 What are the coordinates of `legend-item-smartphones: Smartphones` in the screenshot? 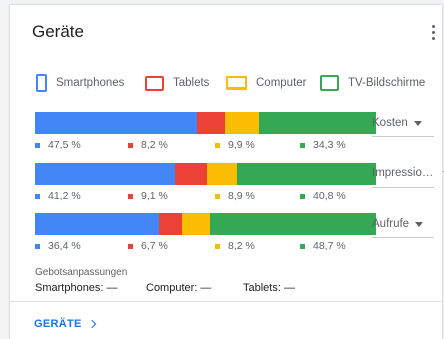 It's located at (80, 83).